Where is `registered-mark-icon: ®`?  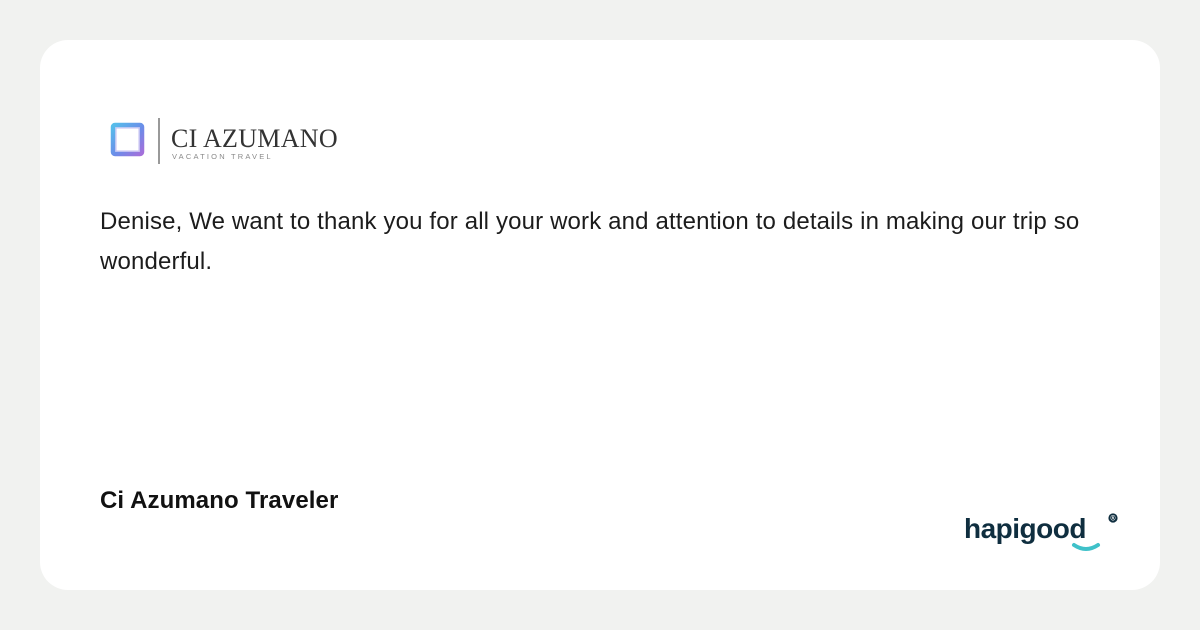 registered-mark-icon: ® is located at coordinates (1113, 518).